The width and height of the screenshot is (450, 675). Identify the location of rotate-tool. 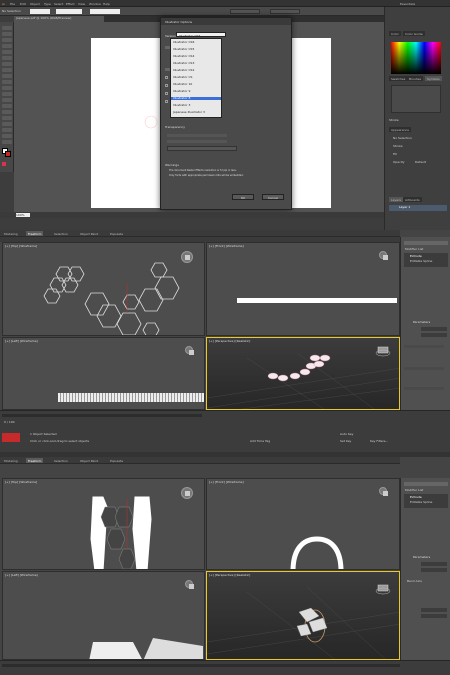
(7, 94).